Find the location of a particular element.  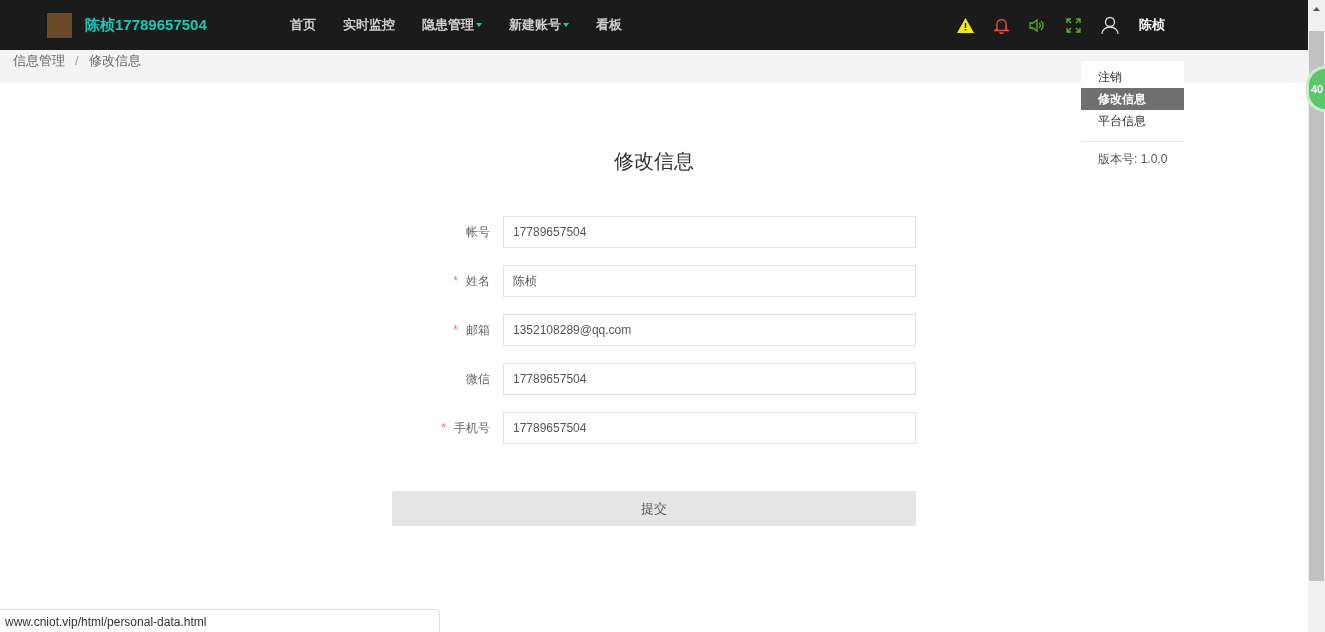

status-url: www.cniot.vip/html/personal-data.html is located at coordinates (220, 620).